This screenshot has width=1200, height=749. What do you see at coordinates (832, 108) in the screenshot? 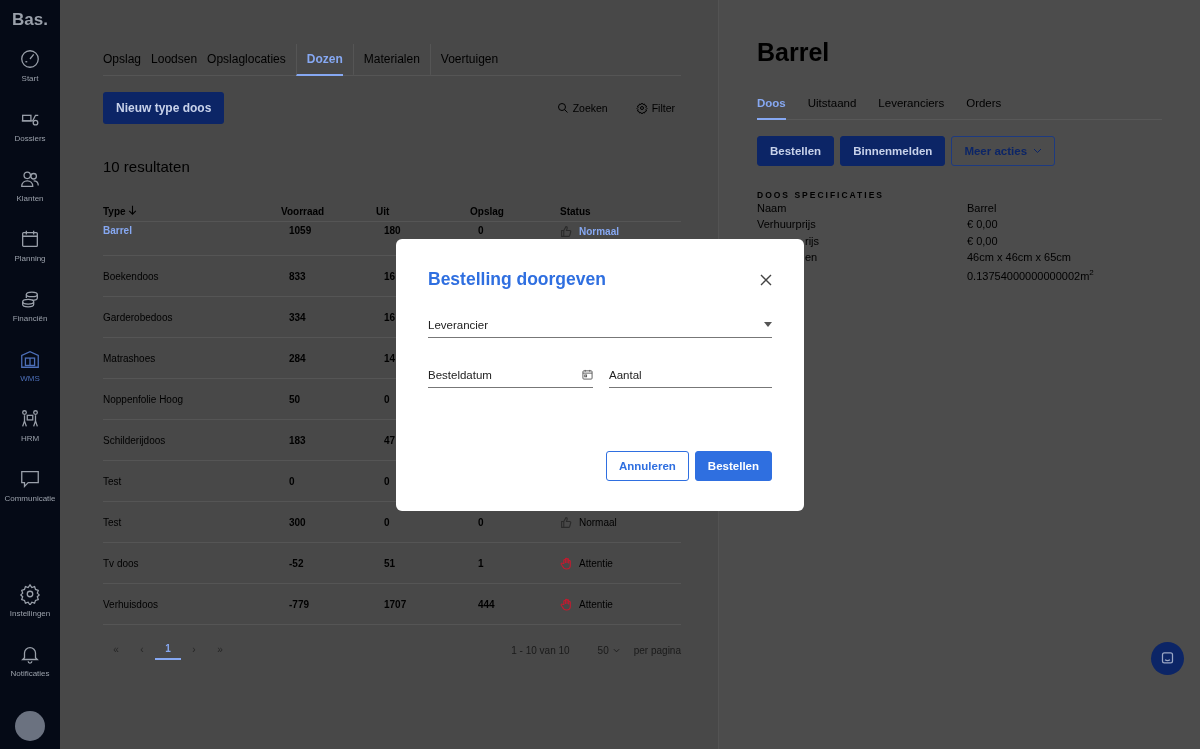
I see `tab: Uitstaand` at bounding box center [832, 108].